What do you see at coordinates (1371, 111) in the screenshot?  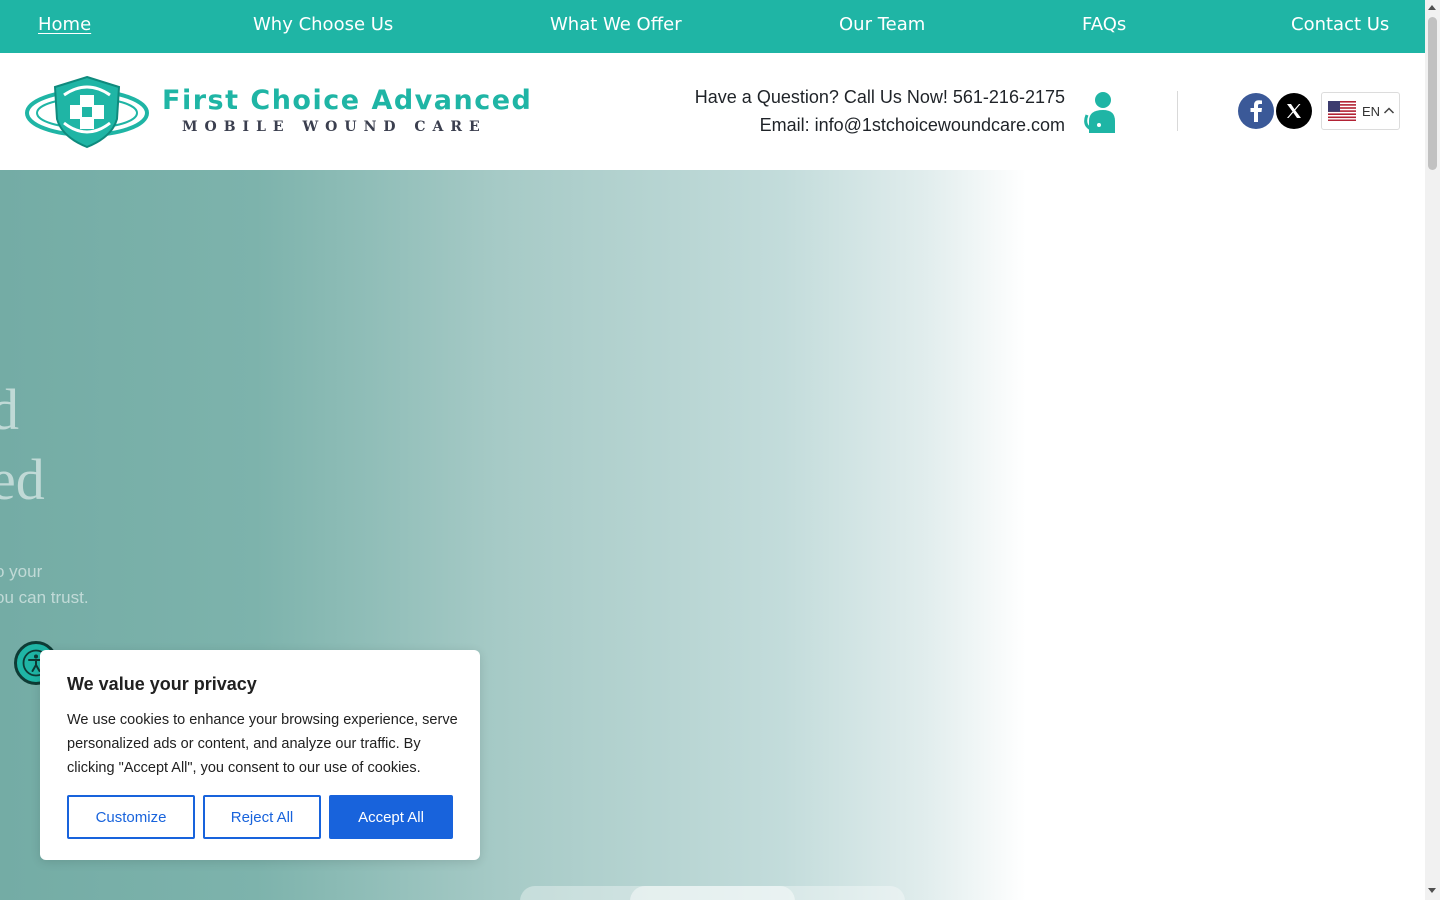 I see `language-label: EN` at bounding box center [1371, 111].